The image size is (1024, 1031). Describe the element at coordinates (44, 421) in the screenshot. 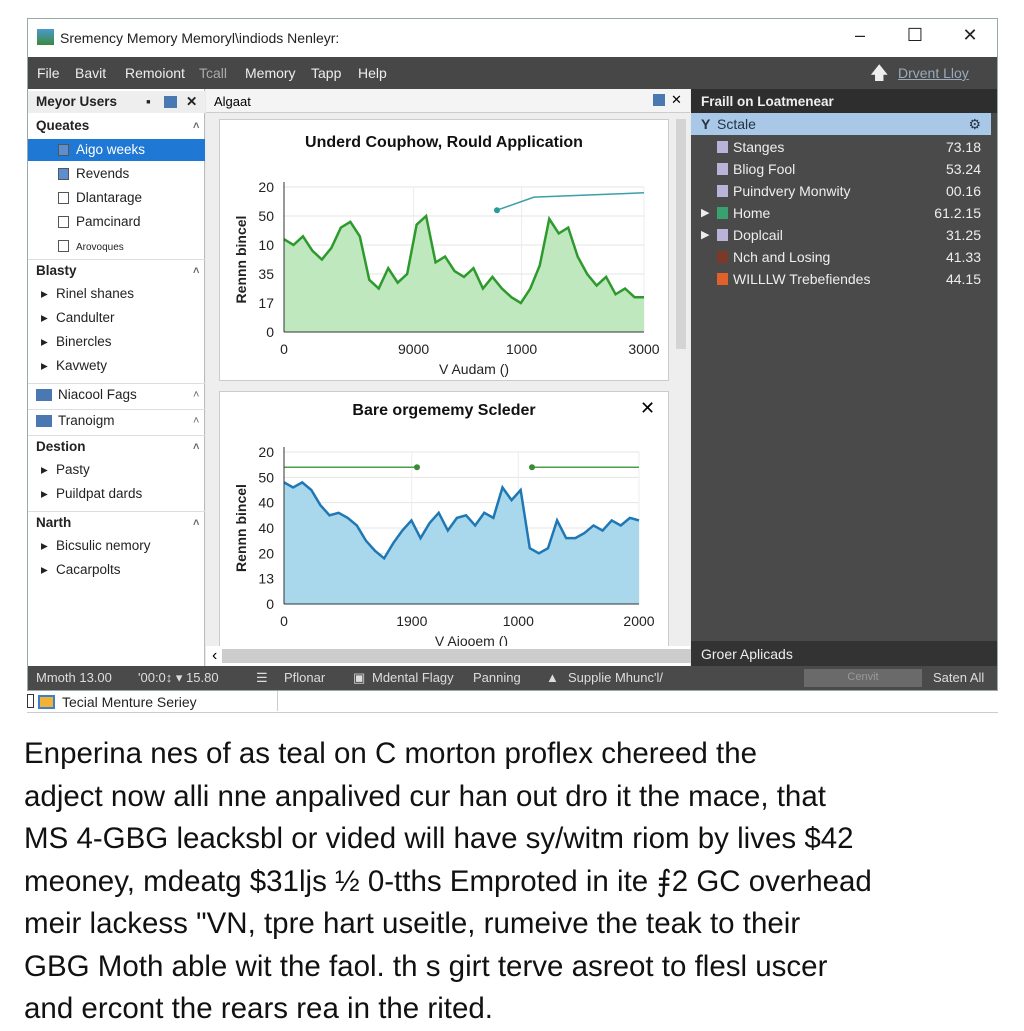

I see `section-icon` at that location.